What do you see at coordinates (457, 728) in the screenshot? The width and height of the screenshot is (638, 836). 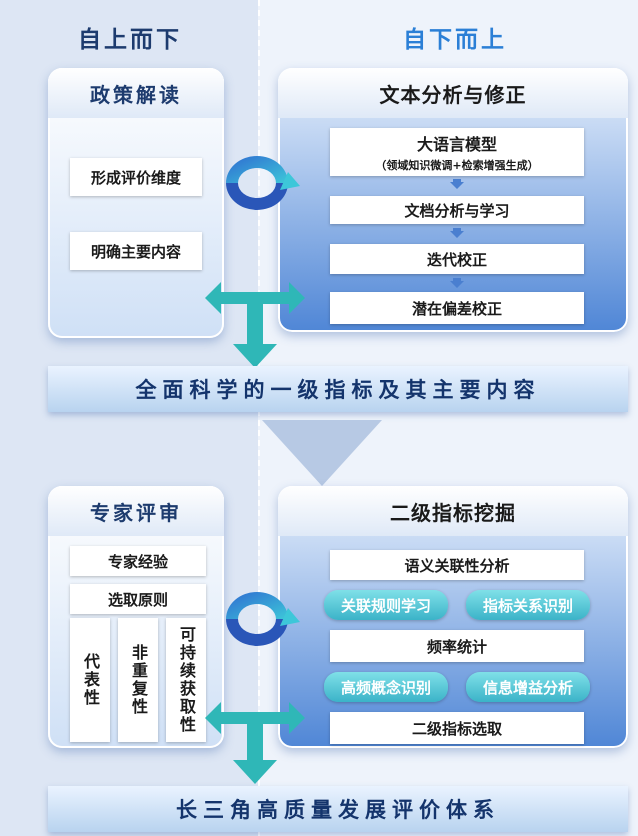 I see `secondary-indicator-selection: 二级指标选取` at bounding box center [457, 728].